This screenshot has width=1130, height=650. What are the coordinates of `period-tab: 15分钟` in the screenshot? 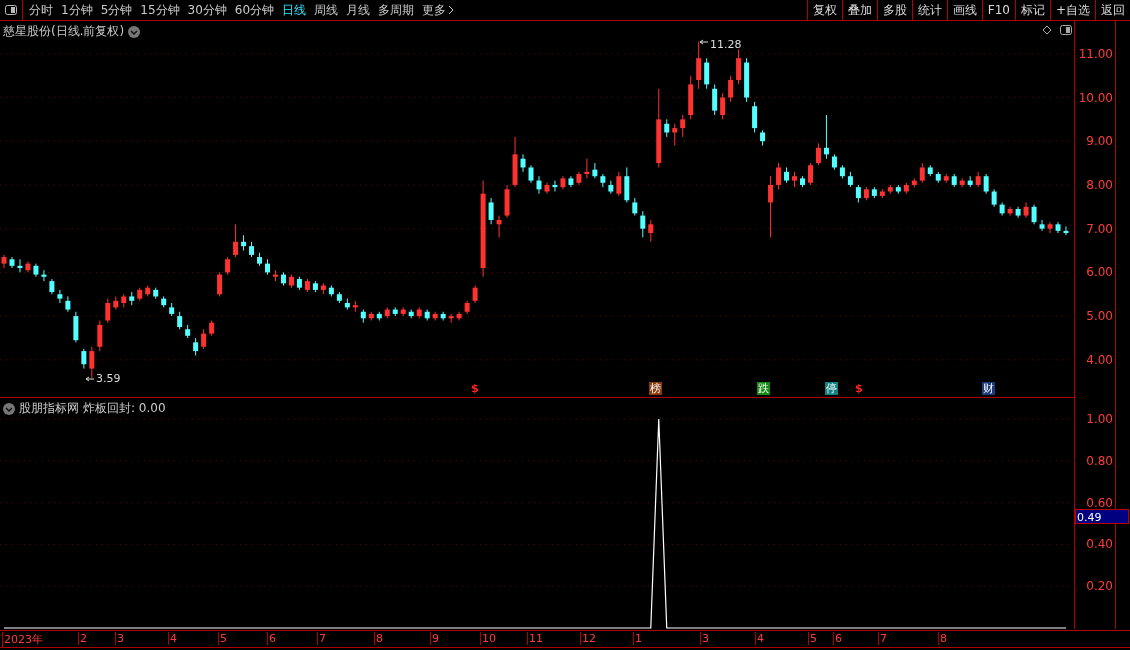 It's located at (160, 10).